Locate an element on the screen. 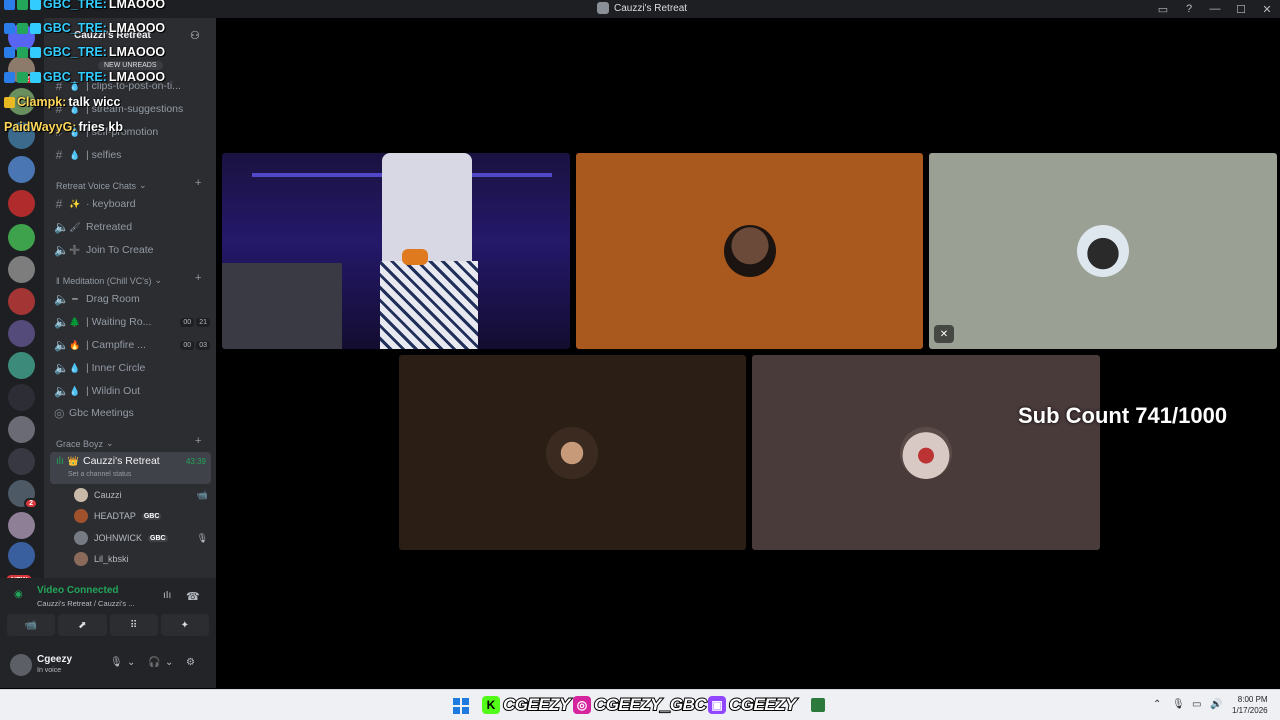 This screenshot has height=720, width=1280. headphones-icon: 🎧 is located at coordinates (154, 662).